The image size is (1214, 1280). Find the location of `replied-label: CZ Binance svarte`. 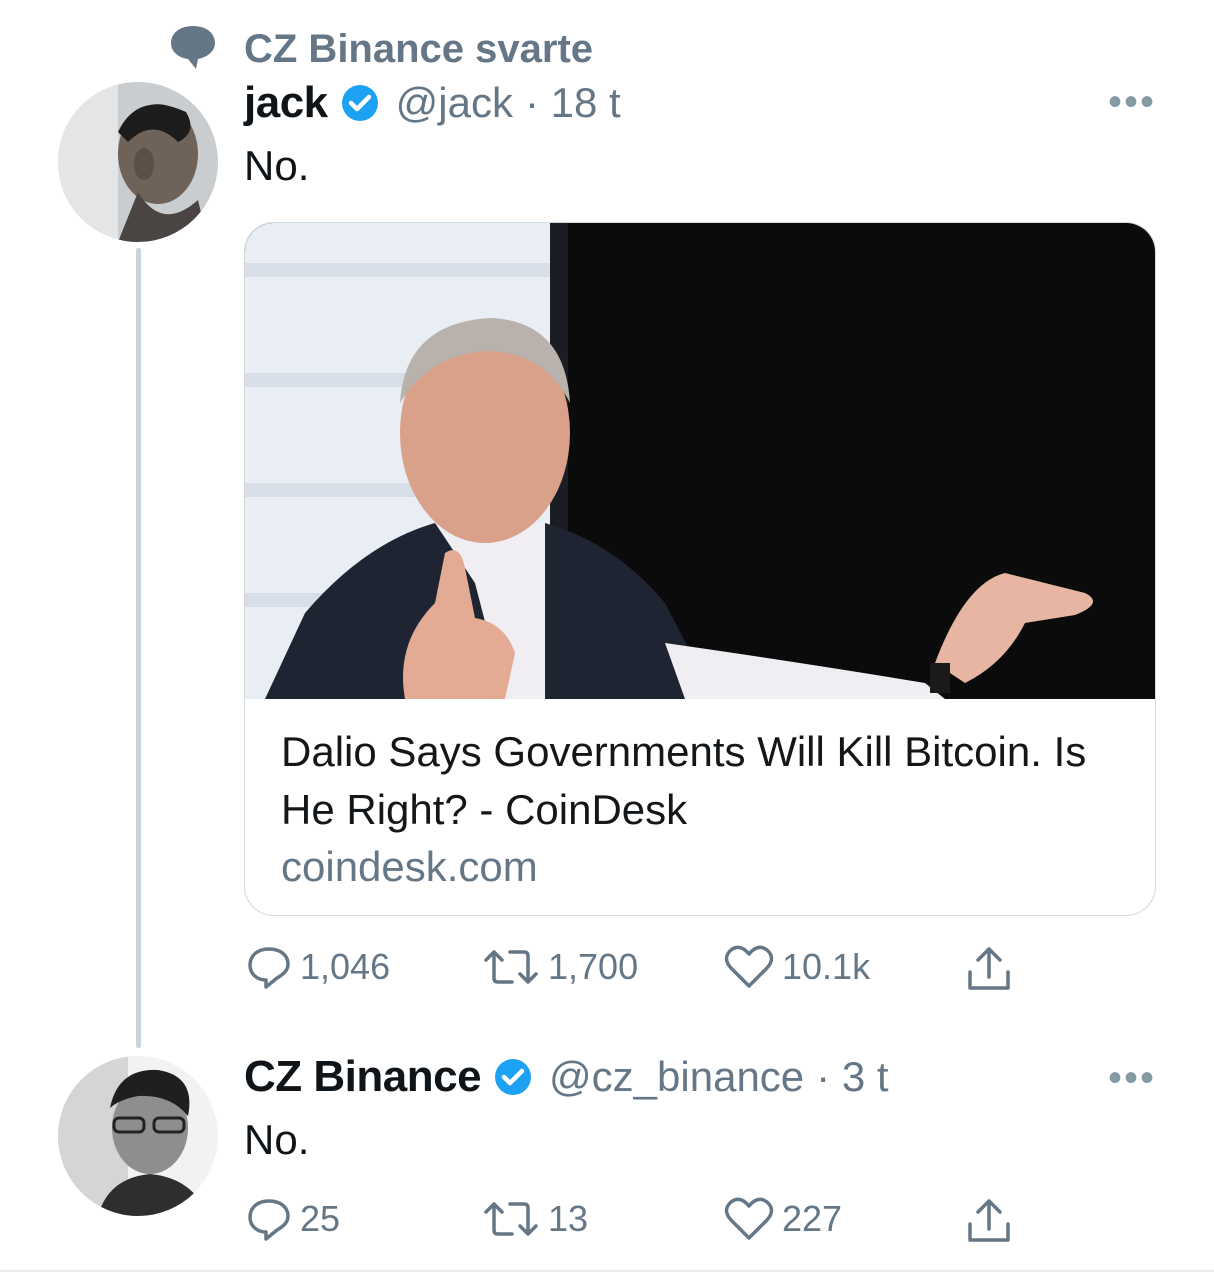

replied-label: CZ Binance svarte is located at coordinates (418, 49).